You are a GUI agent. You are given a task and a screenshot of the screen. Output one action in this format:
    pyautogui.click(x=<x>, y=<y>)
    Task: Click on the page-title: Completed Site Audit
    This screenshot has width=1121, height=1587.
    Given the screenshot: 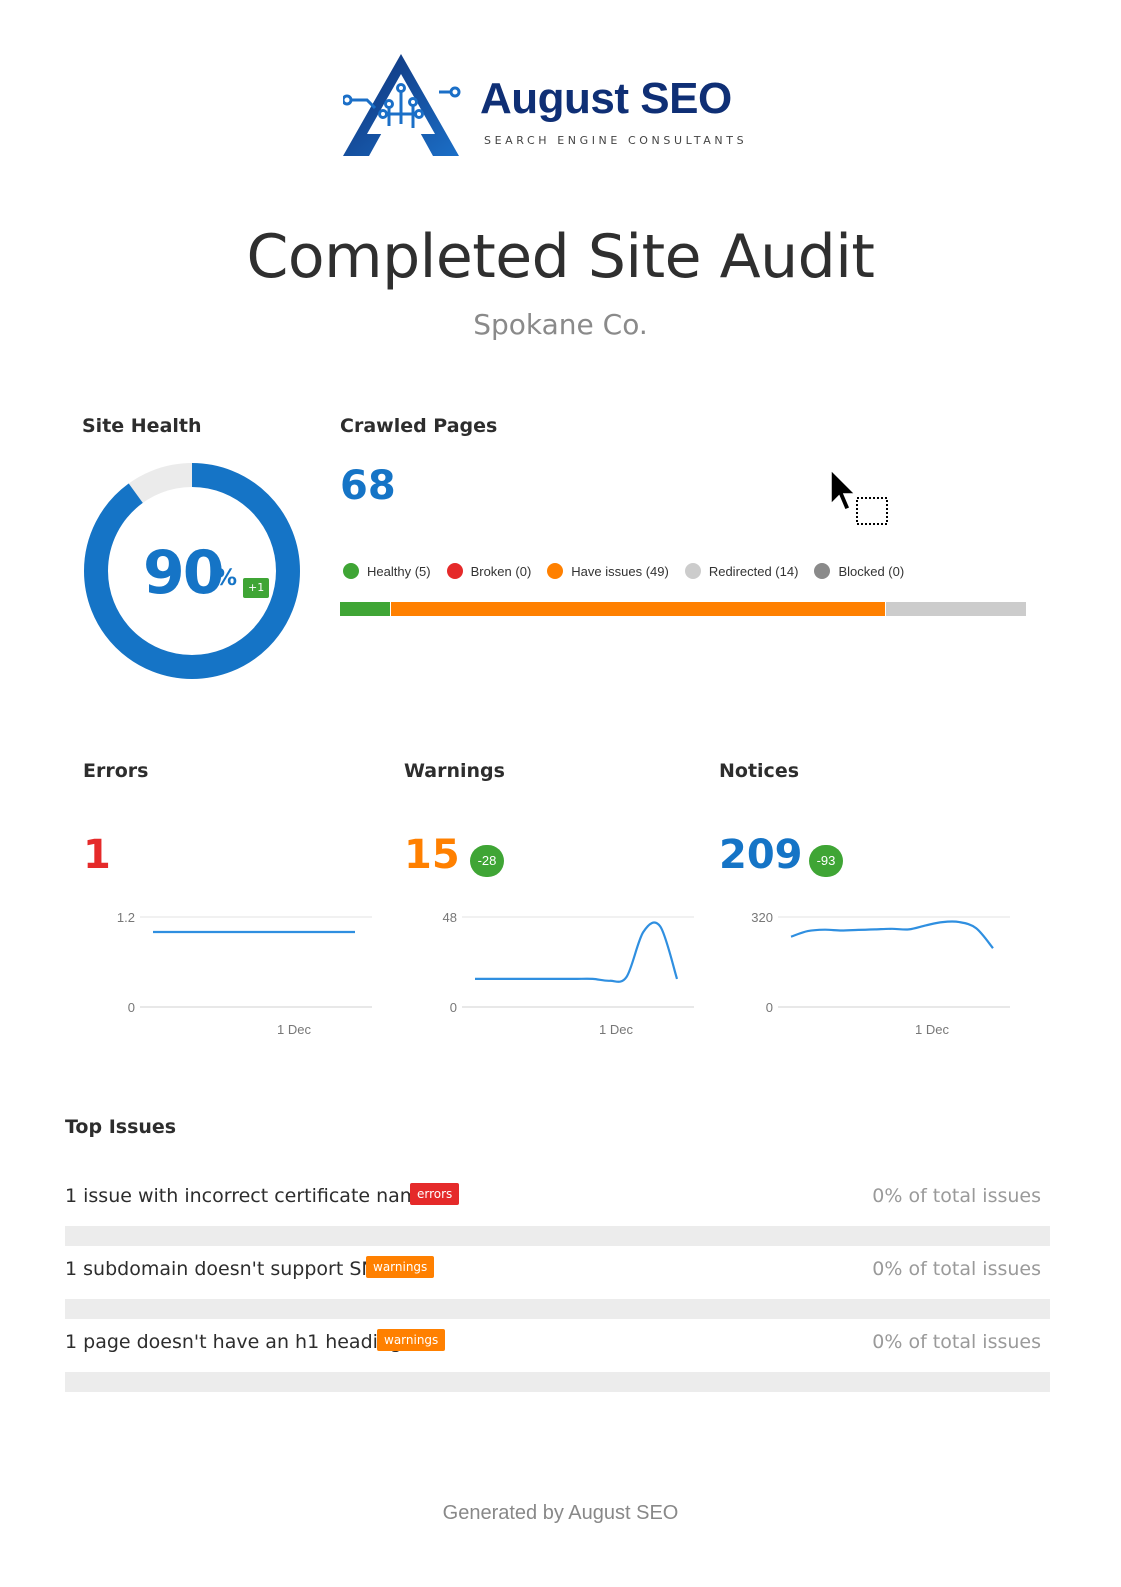 What is the action you would take?
    pyautogui.click(x=560, y=257)
    